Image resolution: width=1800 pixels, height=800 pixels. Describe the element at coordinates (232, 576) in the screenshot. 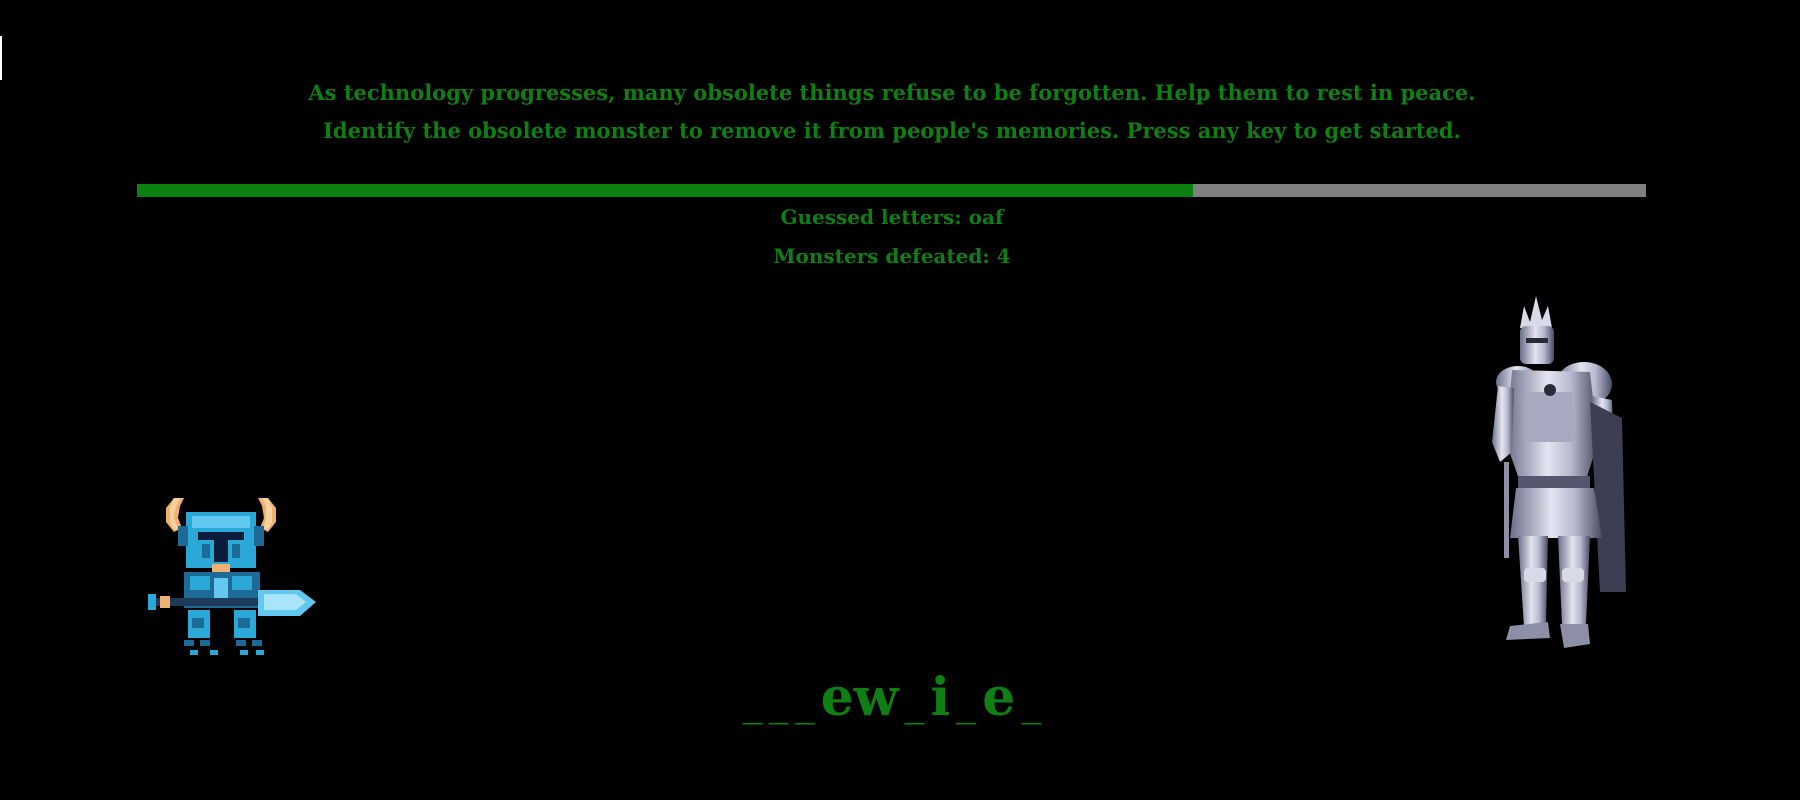

I see `hero-knight-icon` at that location.